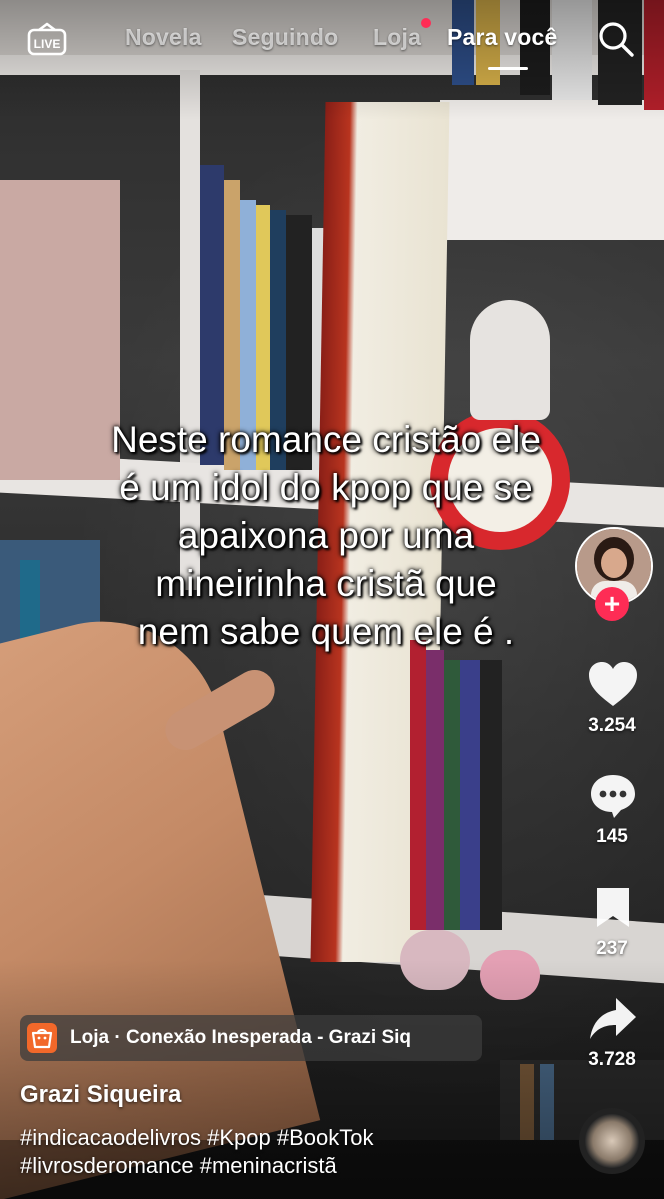 The image size is (664, 1199). I want to click on plus-icon: +, so click(612, 603).